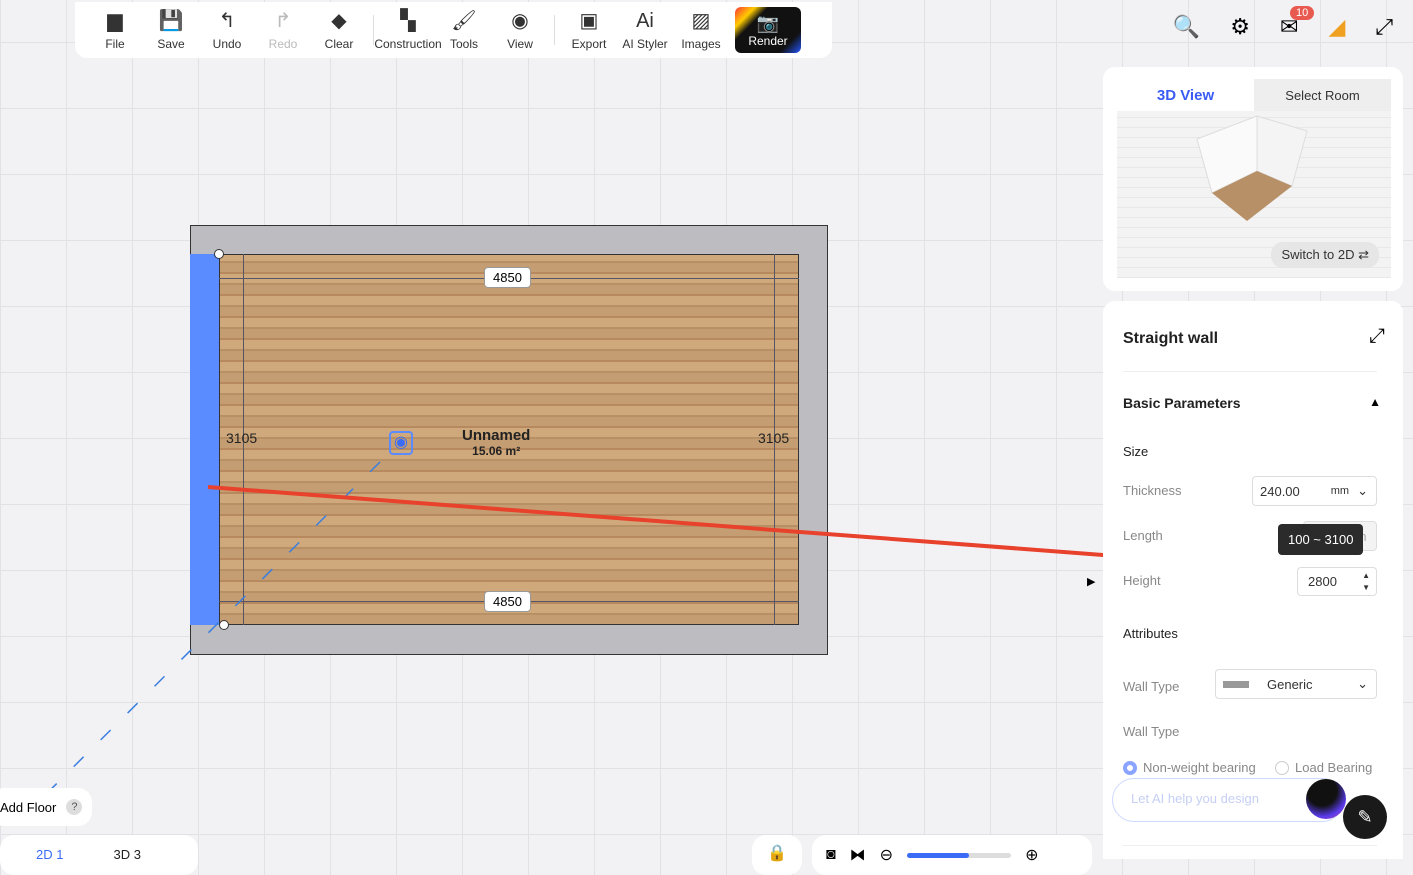 The width and height of the screenshot is (1413, 875). What do you see at coordinates (192, 648) in the screenshot?
I see `guide-line` at bounding box center [192, 648].